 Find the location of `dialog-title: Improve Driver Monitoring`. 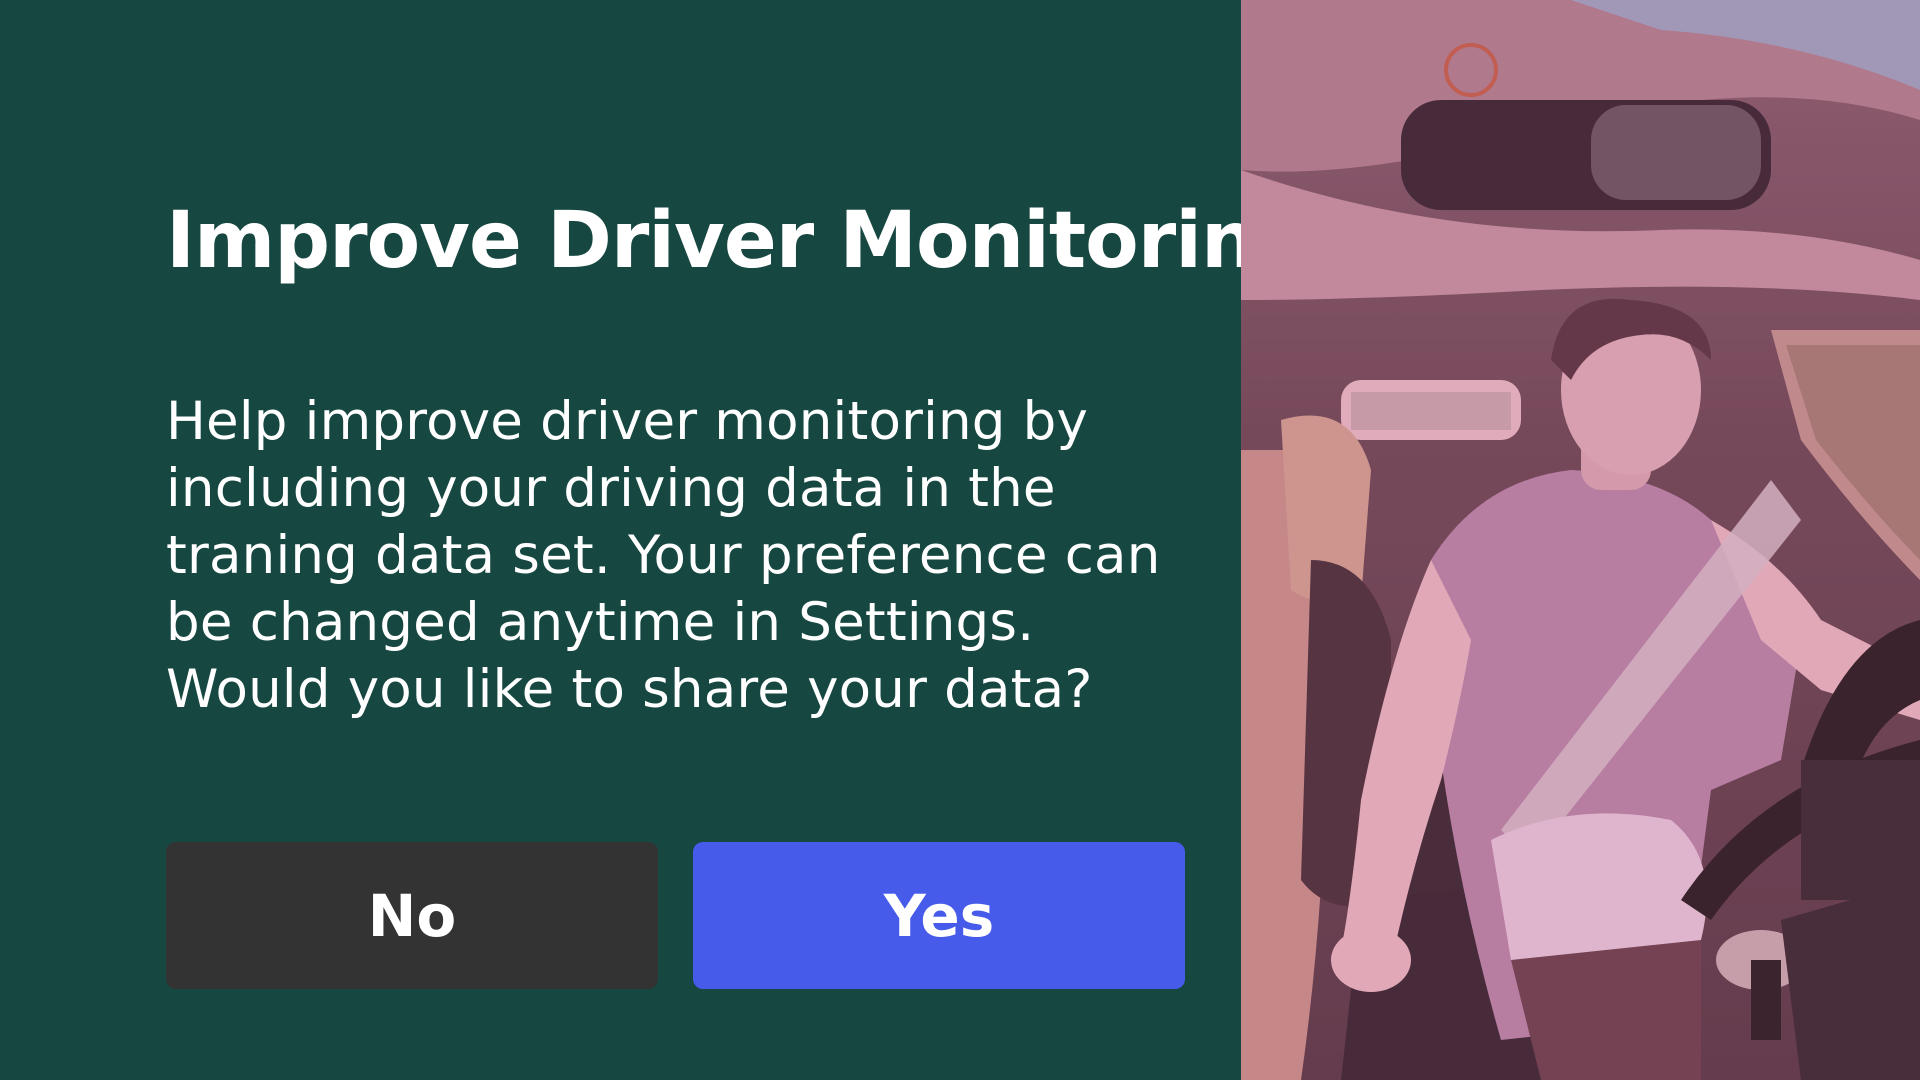

dialog-title: Improve Driver Monitoring is located at coordinates (738, 241).